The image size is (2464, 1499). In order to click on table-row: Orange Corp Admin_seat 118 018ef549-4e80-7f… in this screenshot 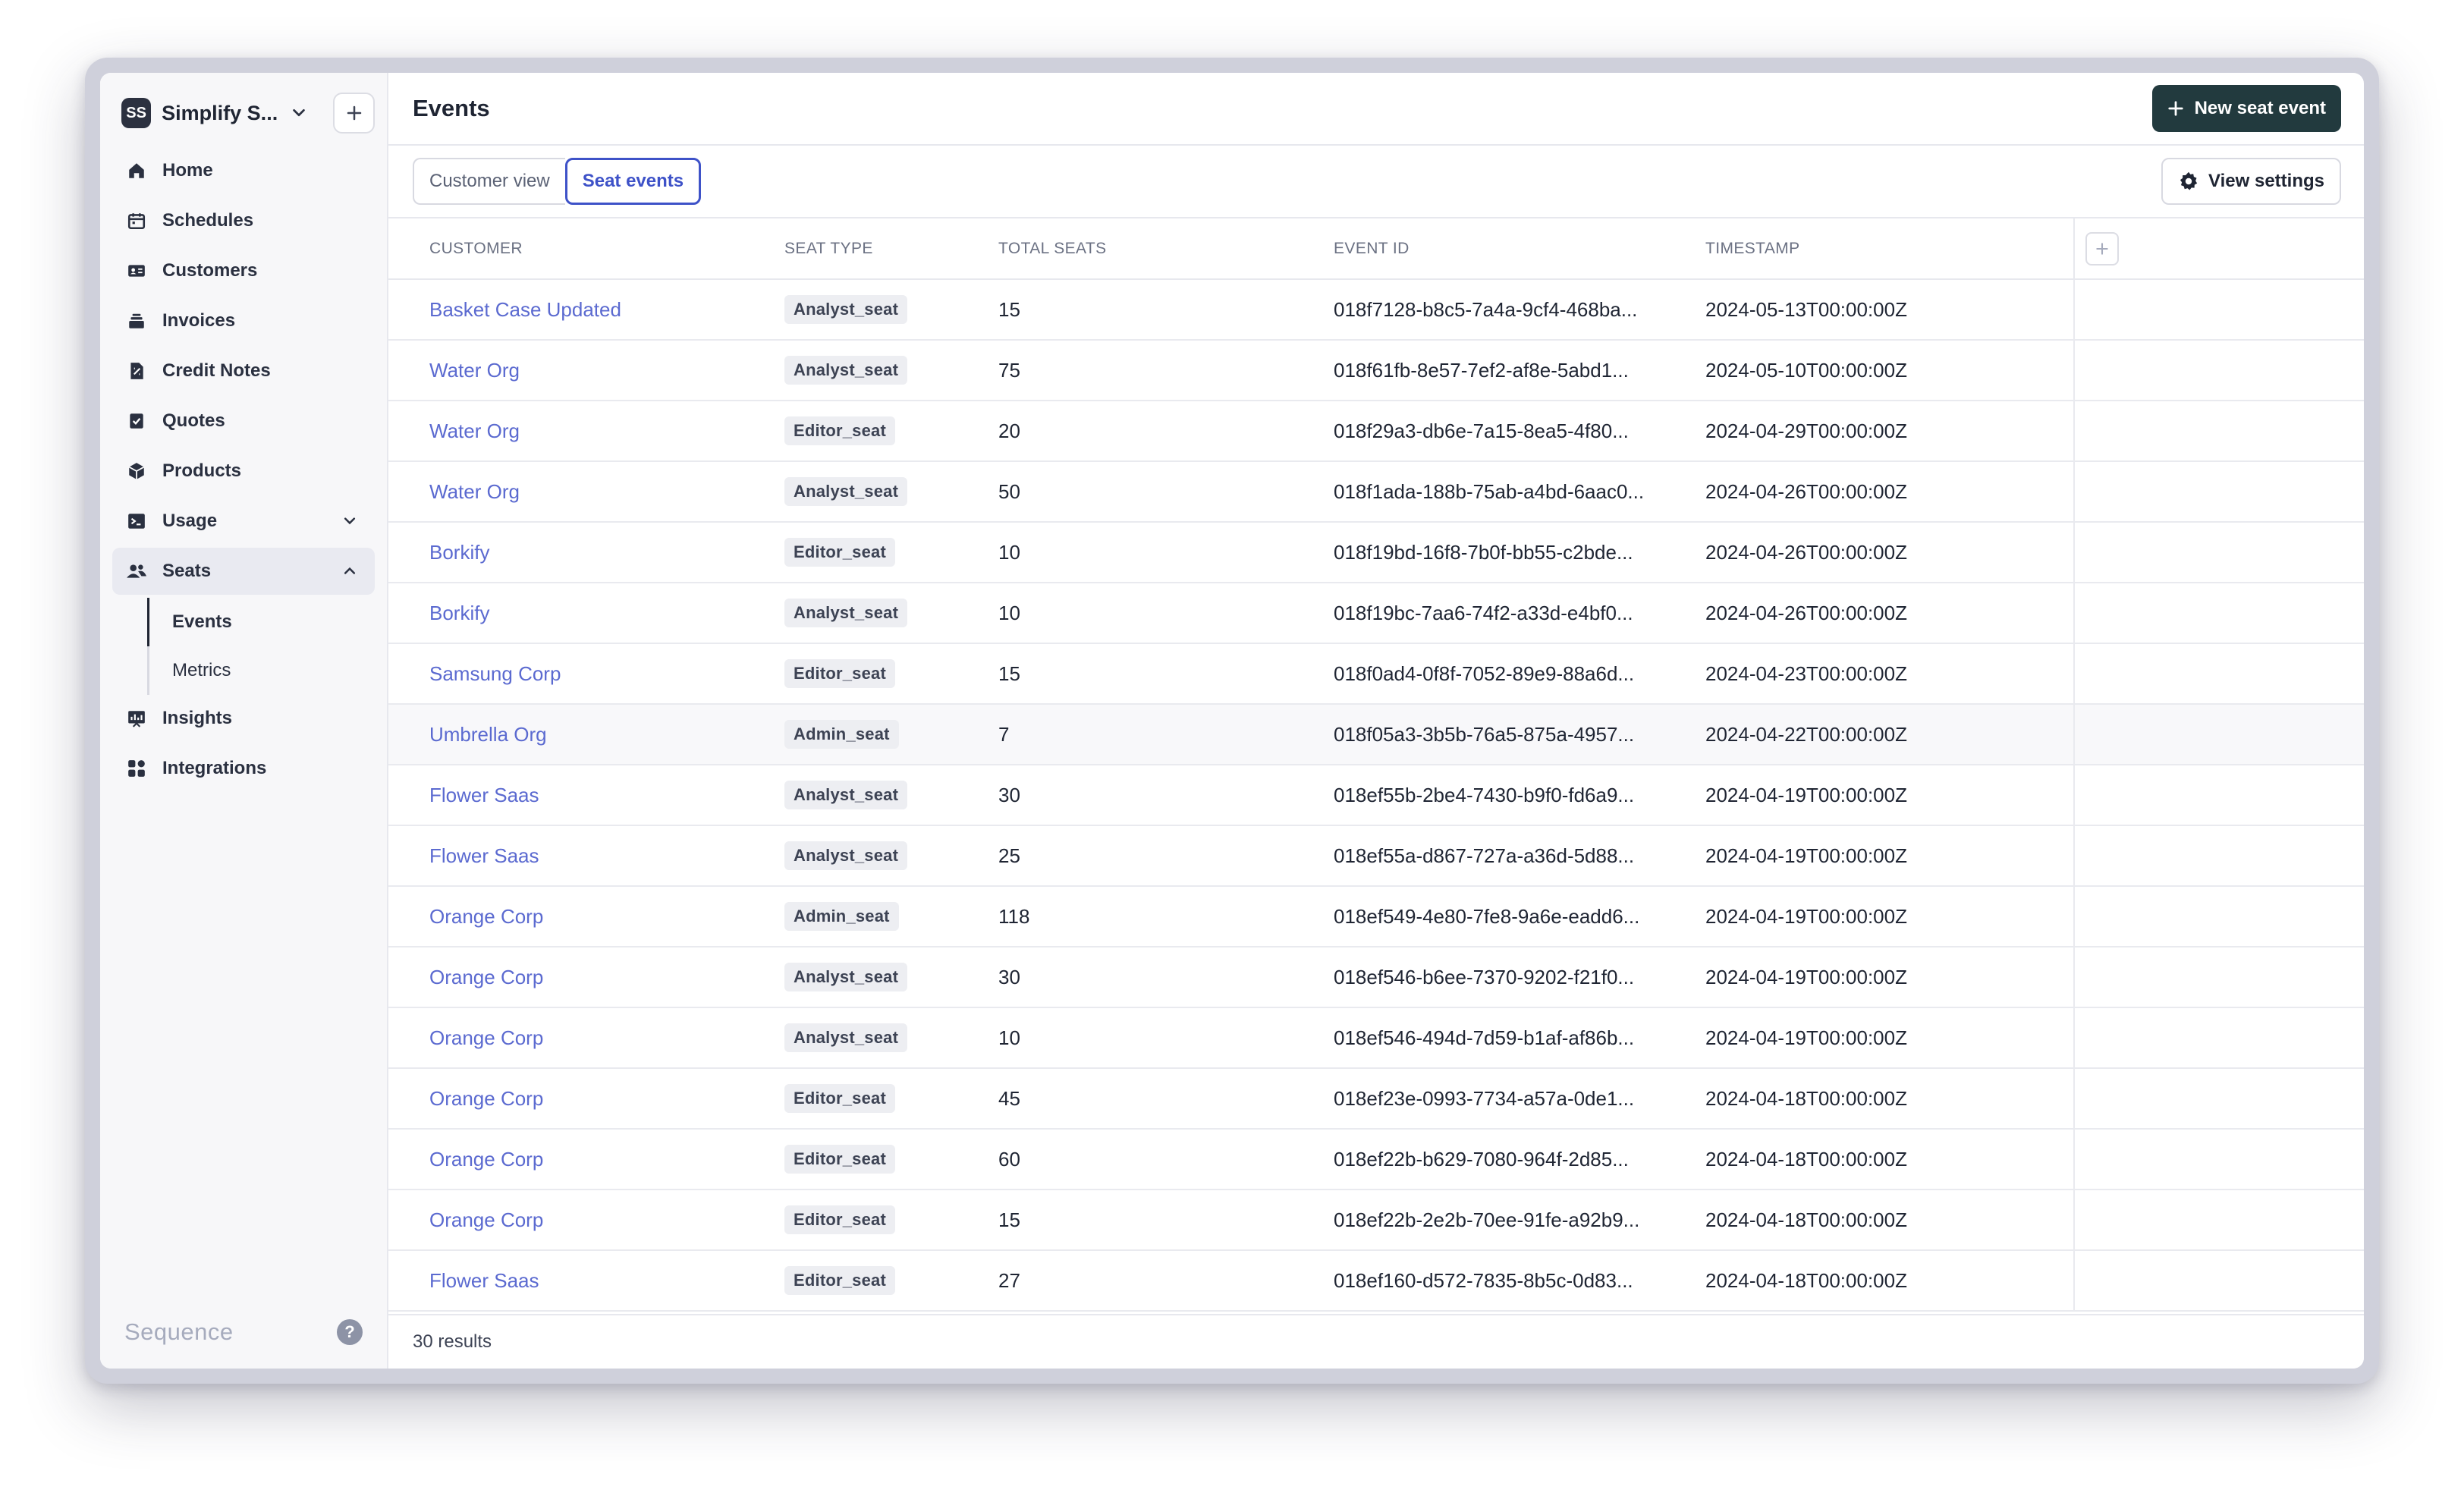, I will do `click(1376, 917)`.